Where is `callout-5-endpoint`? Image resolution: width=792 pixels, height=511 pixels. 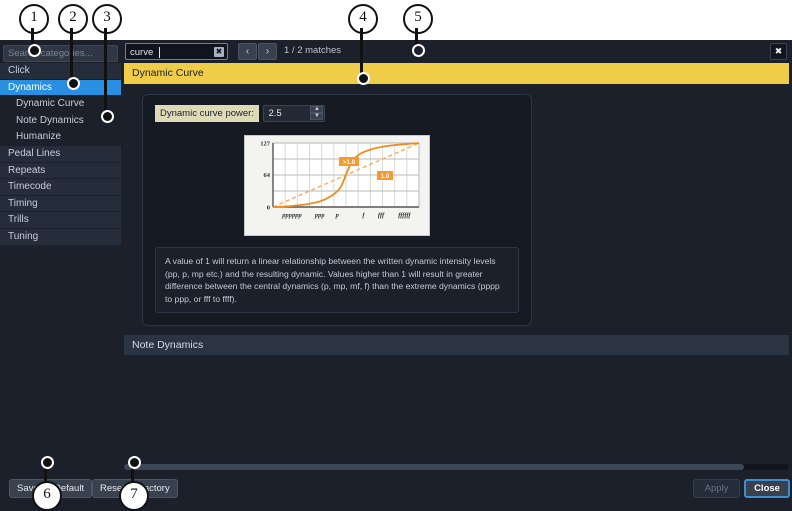
callout-5-endpoint is located at coordinates (418, 50).